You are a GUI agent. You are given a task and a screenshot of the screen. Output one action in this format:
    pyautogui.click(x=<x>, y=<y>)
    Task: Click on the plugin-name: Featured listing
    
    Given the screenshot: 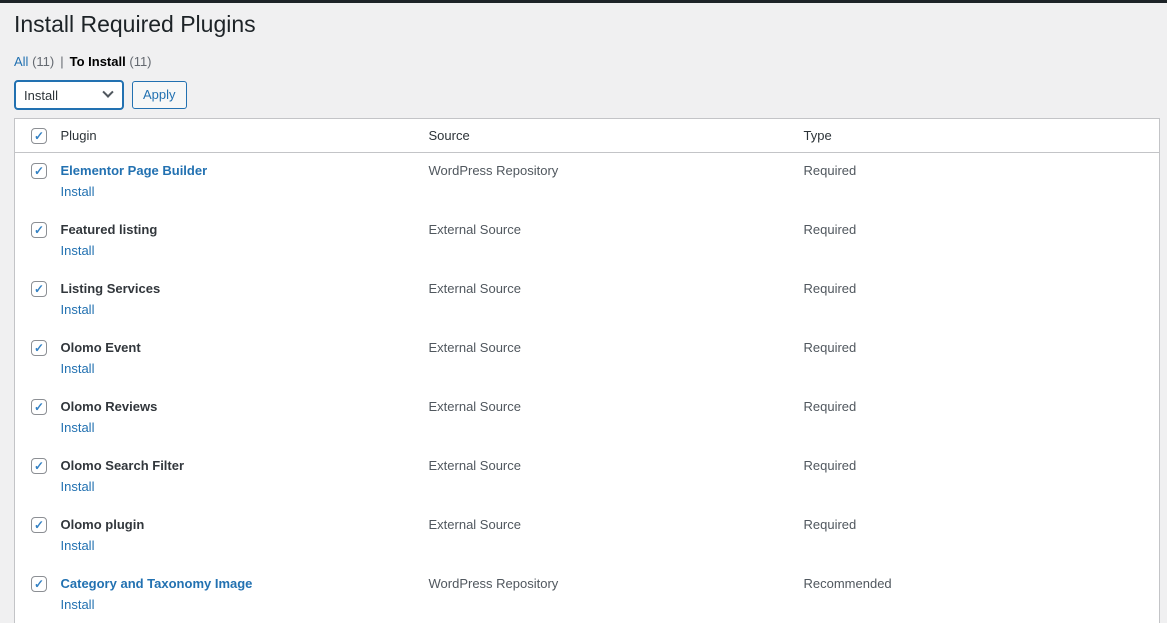 What is the action you would take?
    pyautogui.click(x=109, y=229)
    